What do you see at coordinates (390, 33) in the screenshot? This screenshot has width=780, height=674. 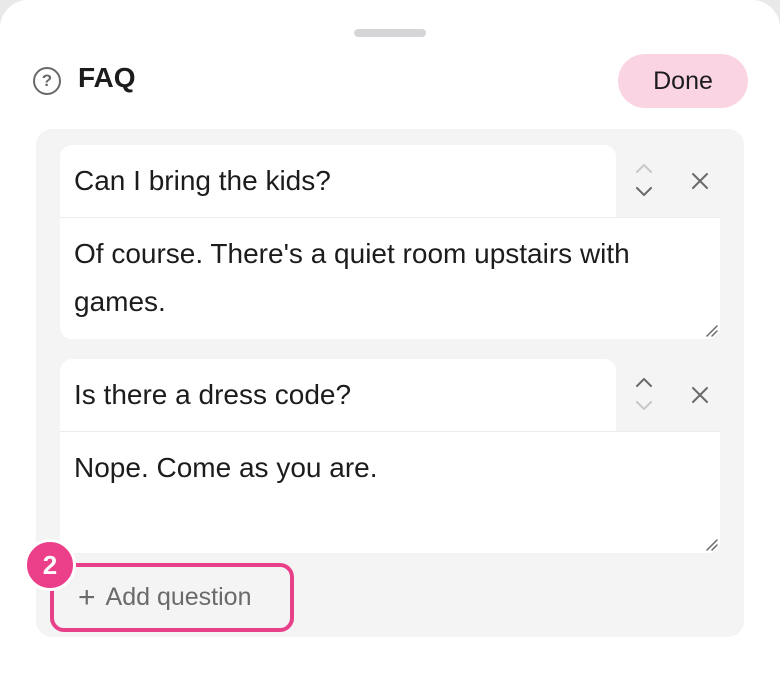 I see `sheet-grabber` at bounding box center [390, 33].